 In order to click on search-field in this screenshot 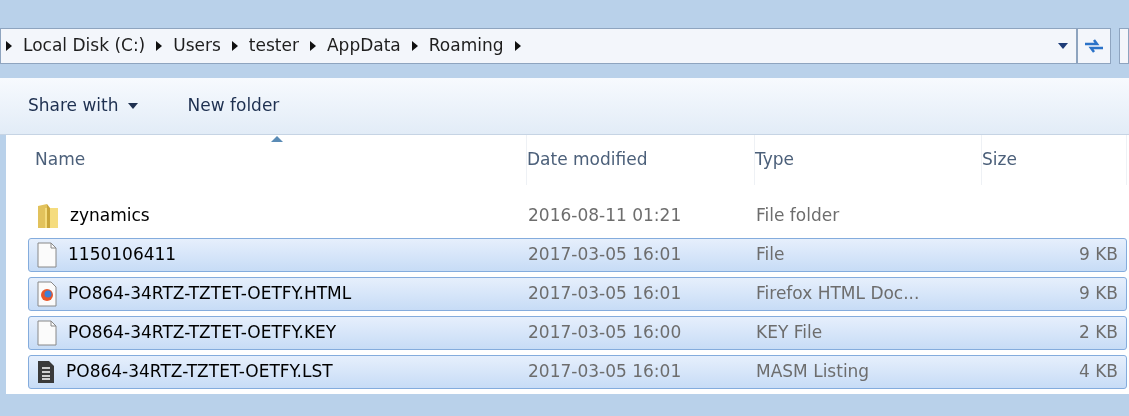, I will do `click(1124, 46)`.